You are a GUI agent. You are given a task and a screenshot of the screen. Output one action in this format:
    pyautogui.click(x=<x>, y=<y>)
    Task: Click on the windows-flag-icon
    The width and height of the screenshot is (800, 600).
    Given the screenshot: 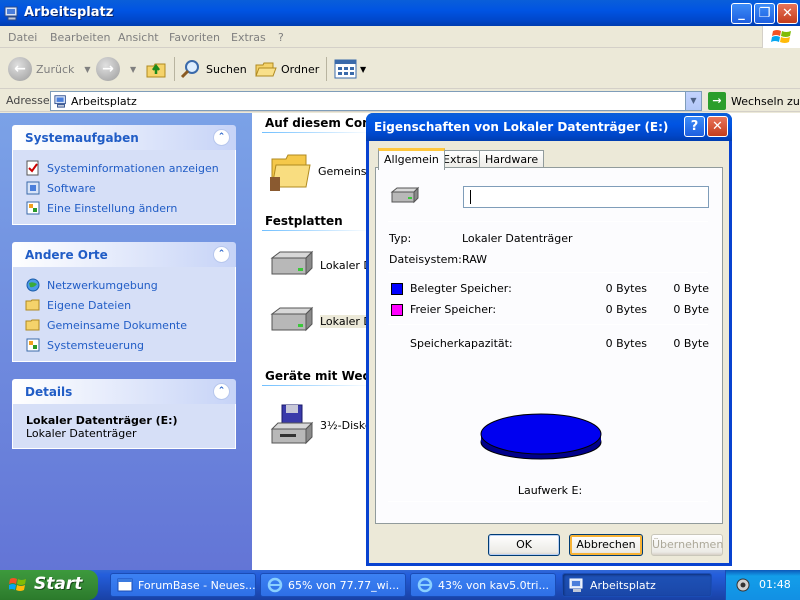 What is the action you would take?
    pyautogui.click(x=17, y=584)
    